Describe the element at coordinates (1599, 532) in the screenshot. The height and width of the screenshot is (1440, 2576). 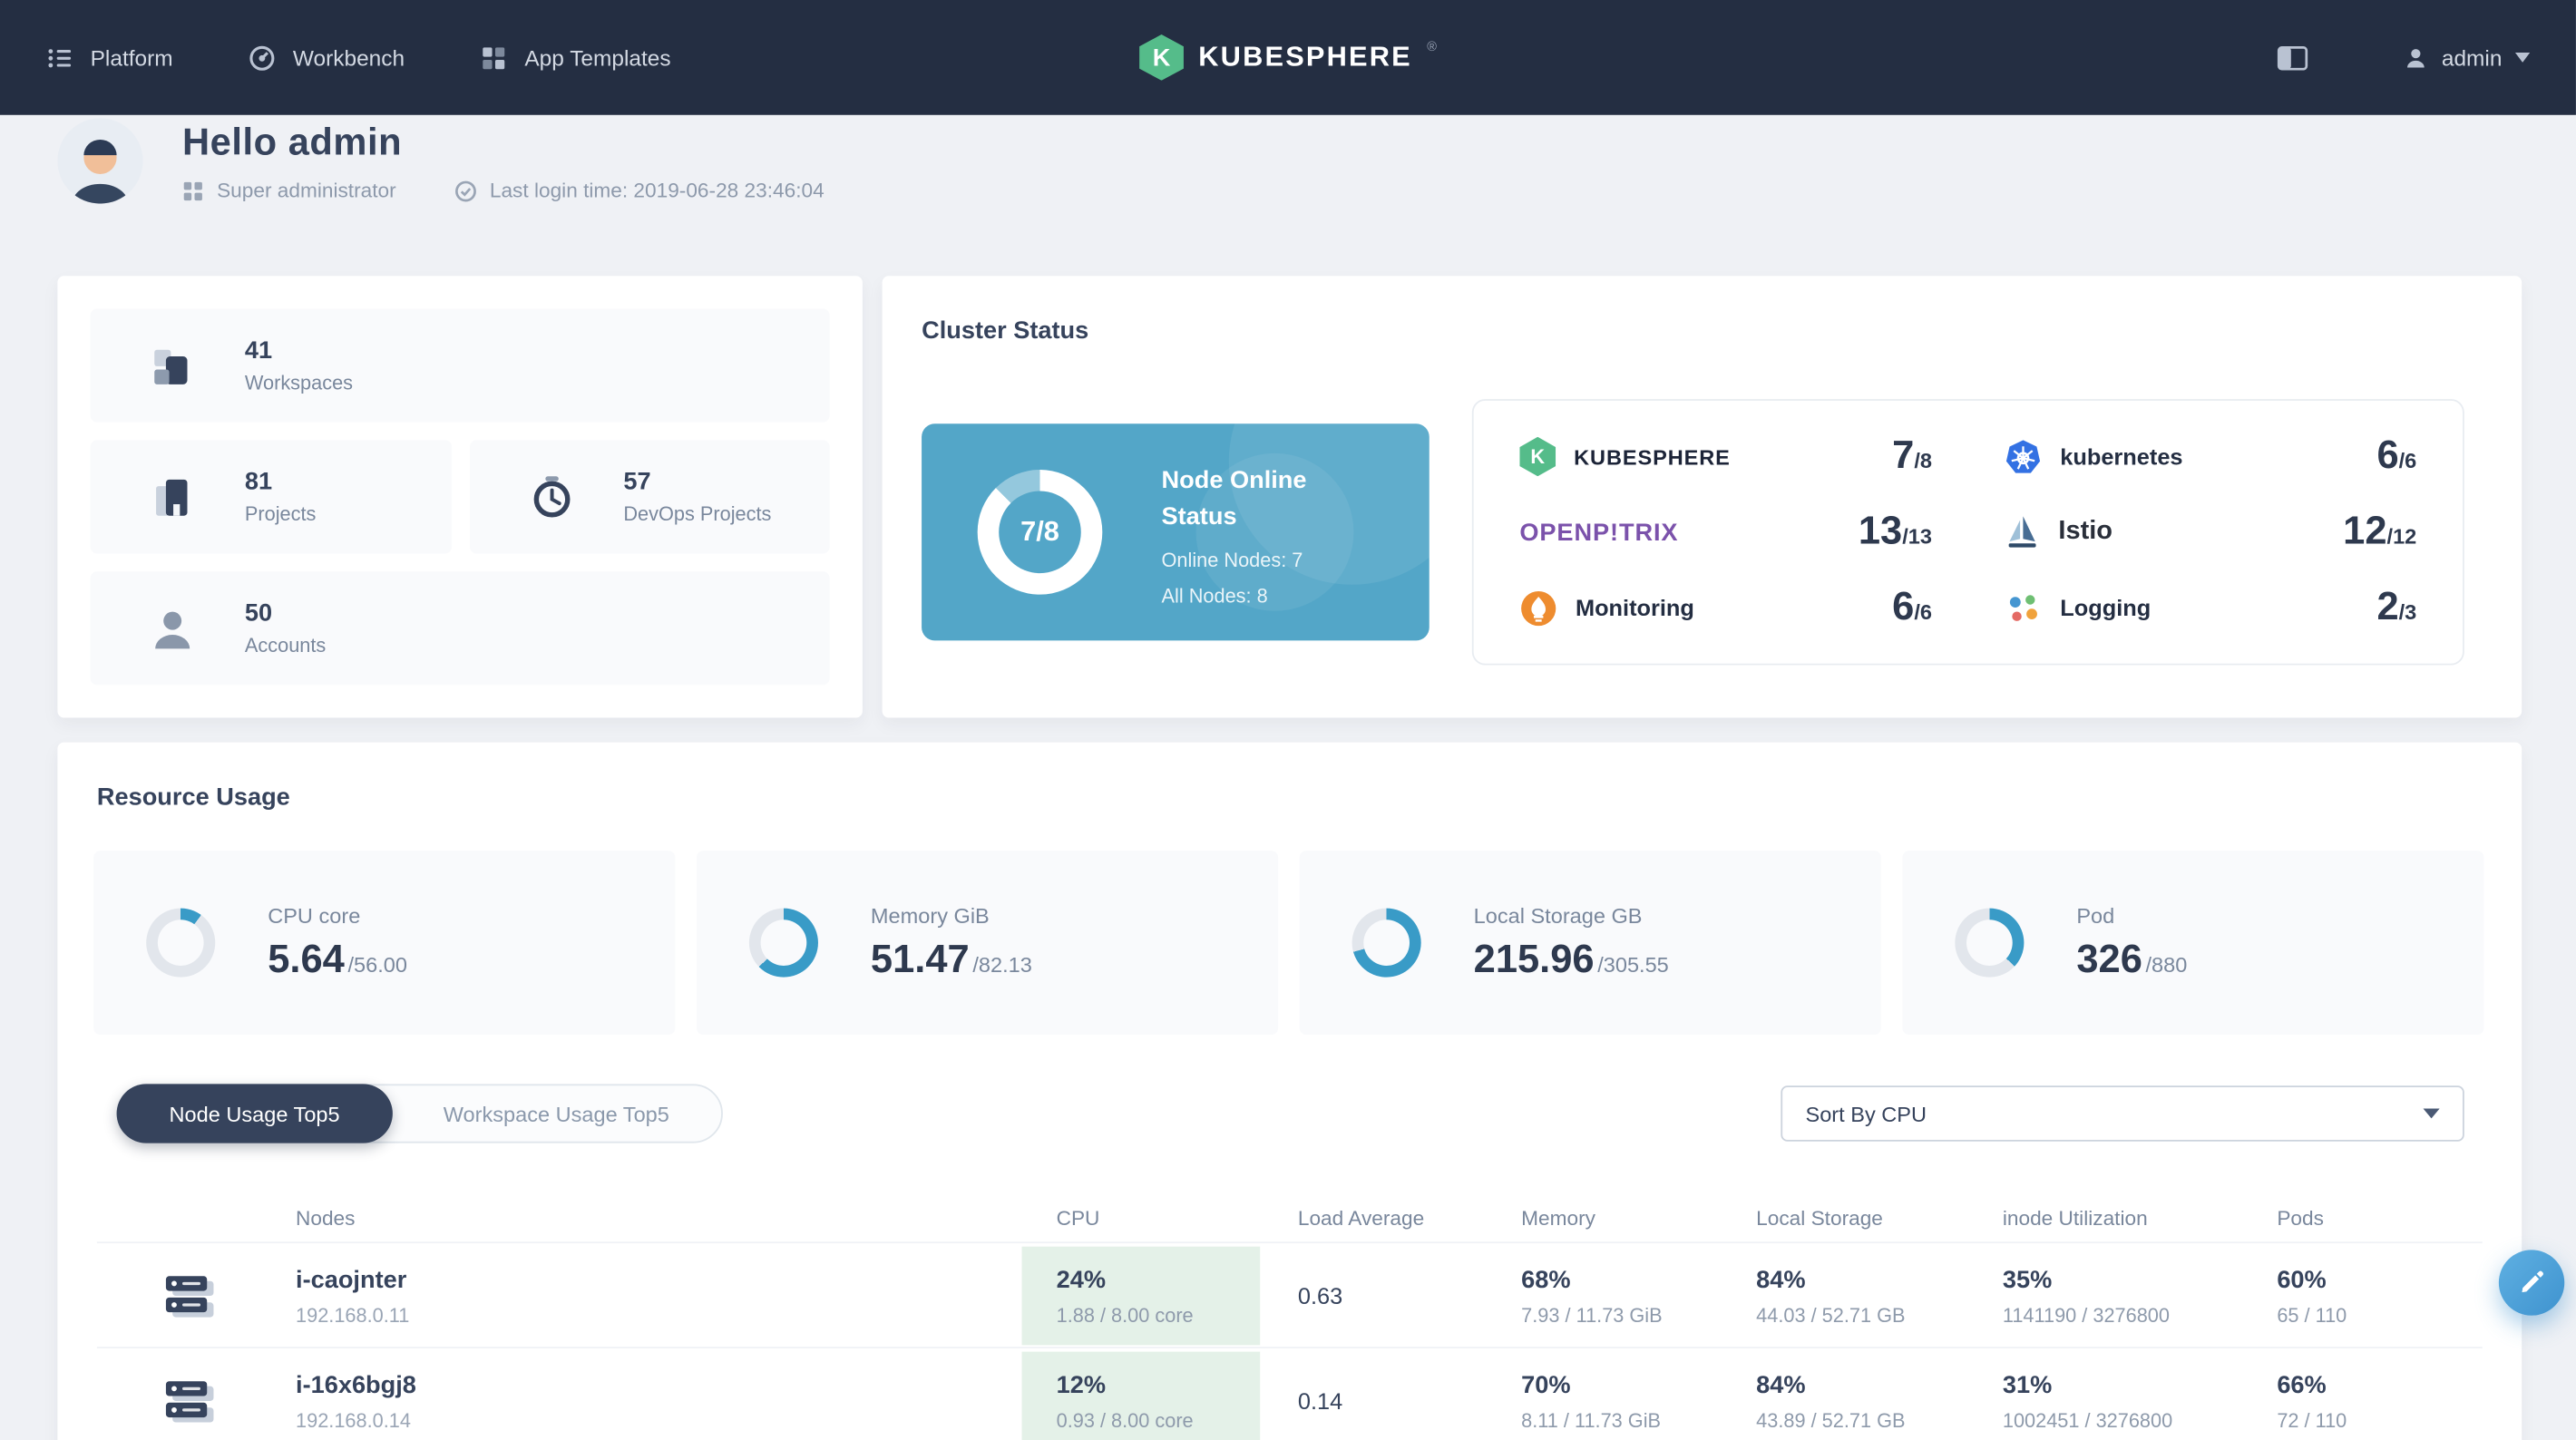
I see `openpitrix-logo: OPENP!TRIX` at that location.